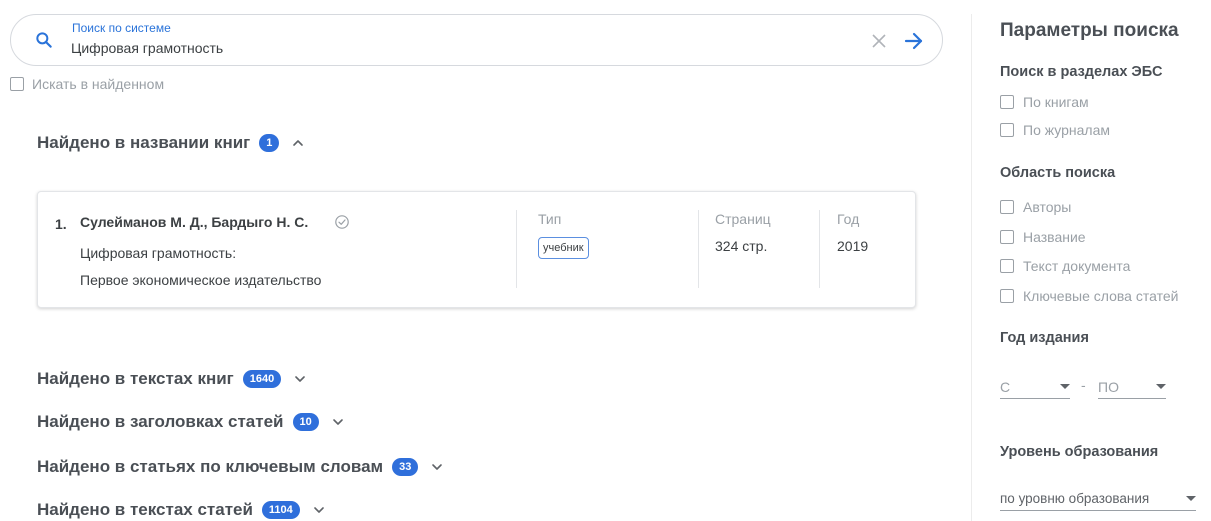 The width and height of the screenshot is (1211, 521). Describe the element at coordinates (144, 142) in the screenshot. I see `section-title: Найдено в названии книг` at that location.